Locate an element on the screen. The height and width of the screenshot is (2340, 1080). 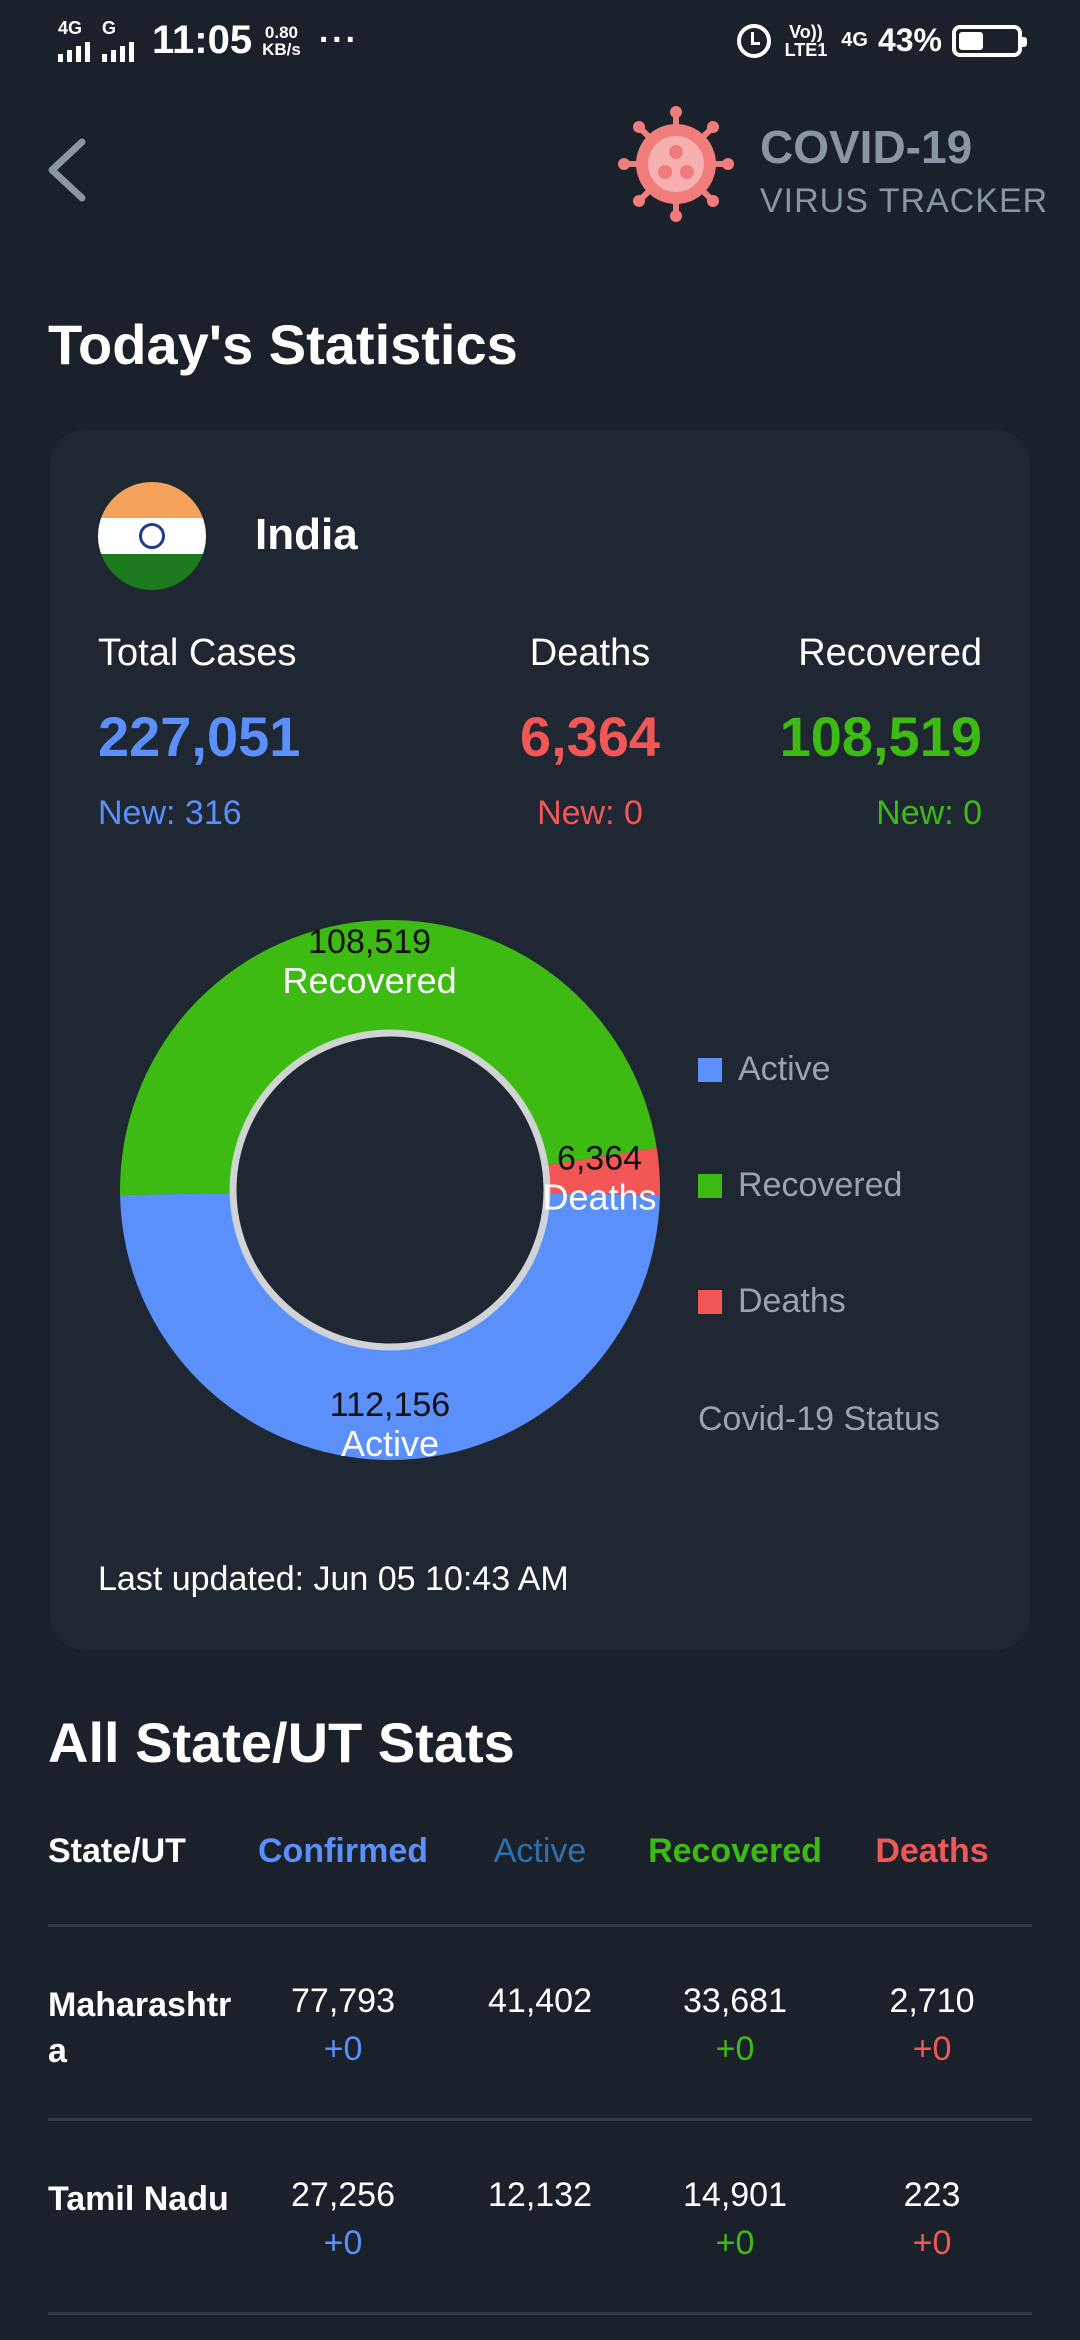
india-flag-icon is located at coordinates (152, 536).